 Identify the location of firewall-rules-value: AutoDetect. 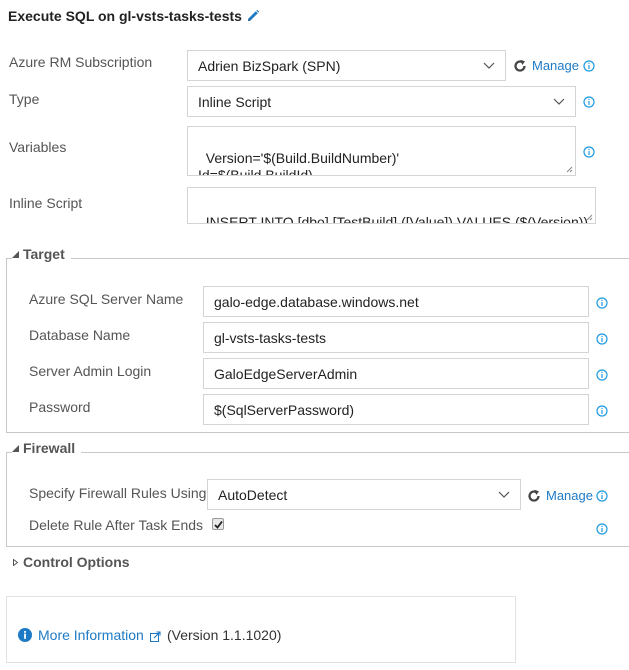
(253, 494).